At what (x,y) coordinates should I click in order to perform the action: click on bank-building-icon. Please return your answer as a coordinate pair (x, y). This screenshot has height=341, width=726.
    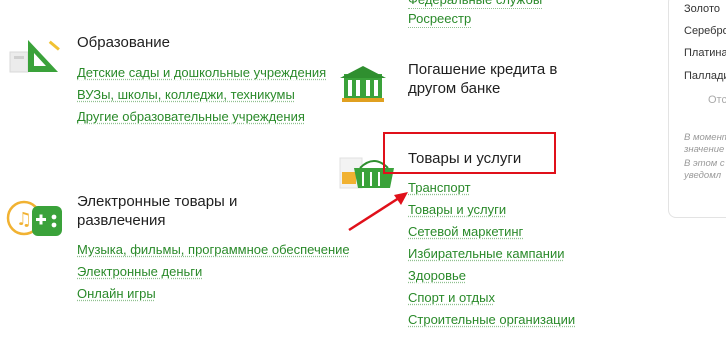
    Looking at the image, I should click on (363, 84).